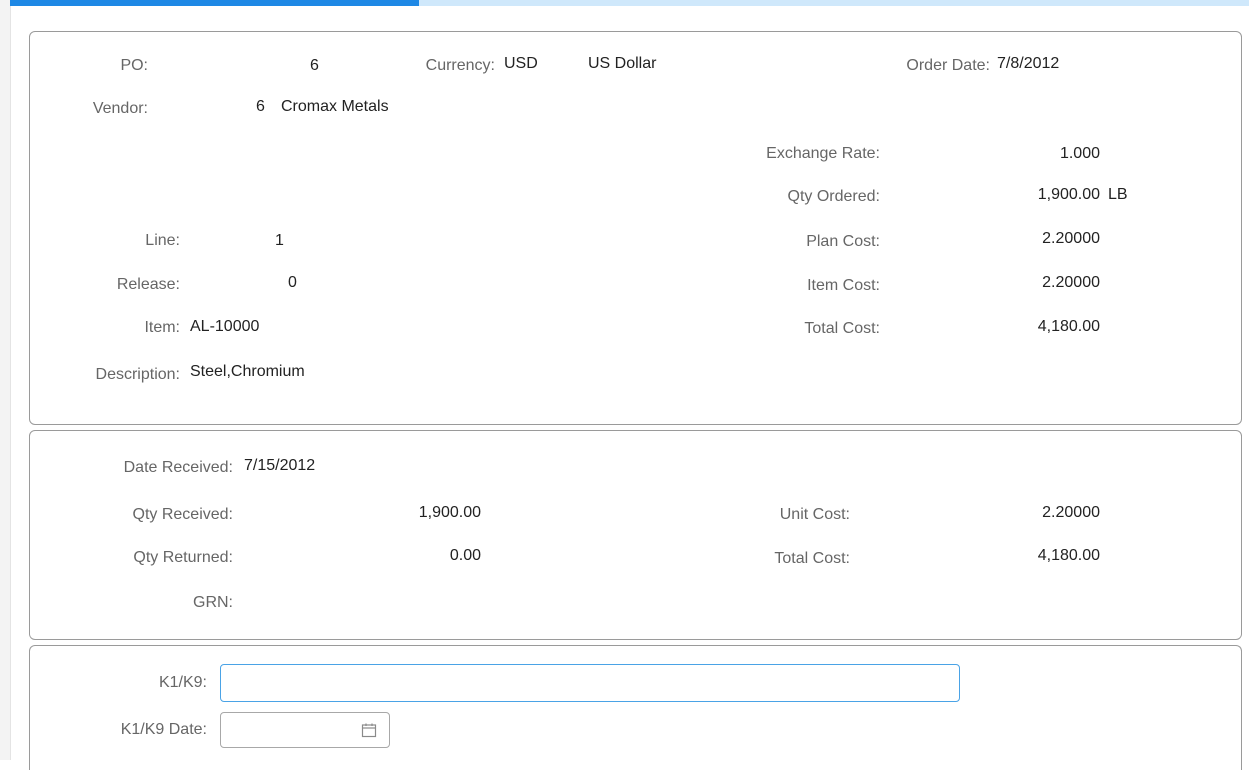  Describe the element at coordinates (294, 730) in the screenshot. I see `k1k9-date-input` at that location.